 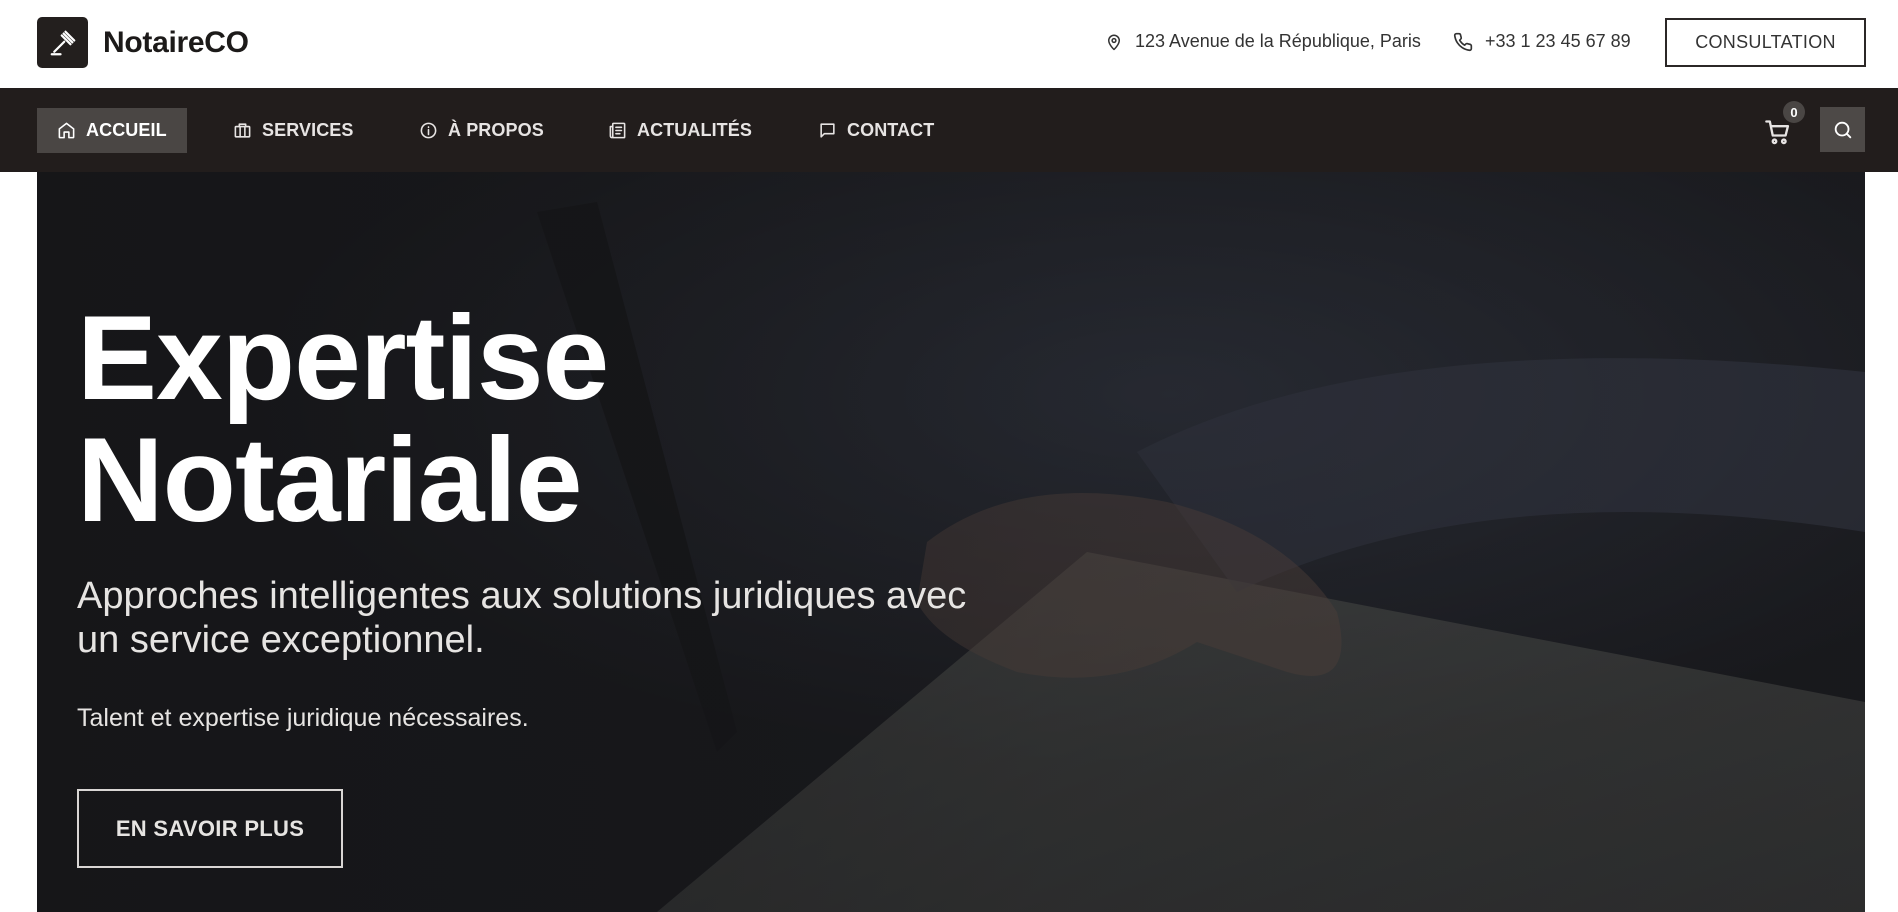 I want to click on brand-name: NotaireCO, so click(x=176, y=42).